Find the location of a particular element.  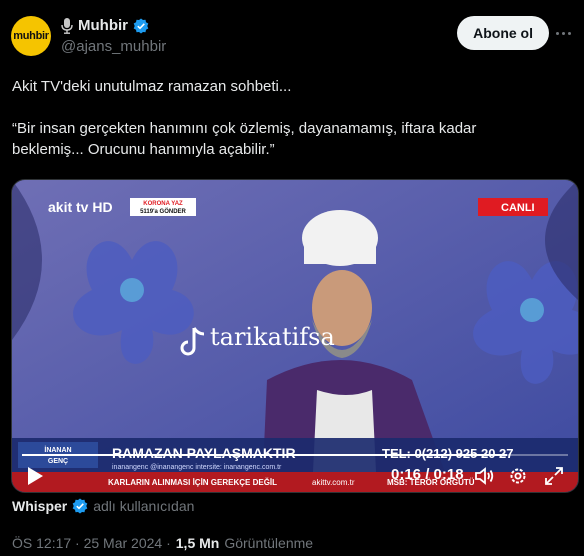

watermark: tarikatifsa is located at coordinates (272, 337).